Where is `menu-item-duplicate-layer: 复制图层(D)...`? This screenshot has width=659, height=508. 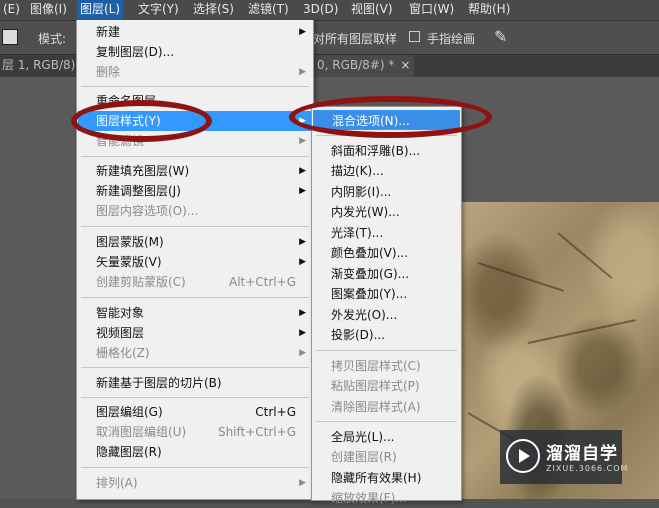
menu-item-duplicate-layer: 复制图层(D)... is located at coordinates (195, 52).